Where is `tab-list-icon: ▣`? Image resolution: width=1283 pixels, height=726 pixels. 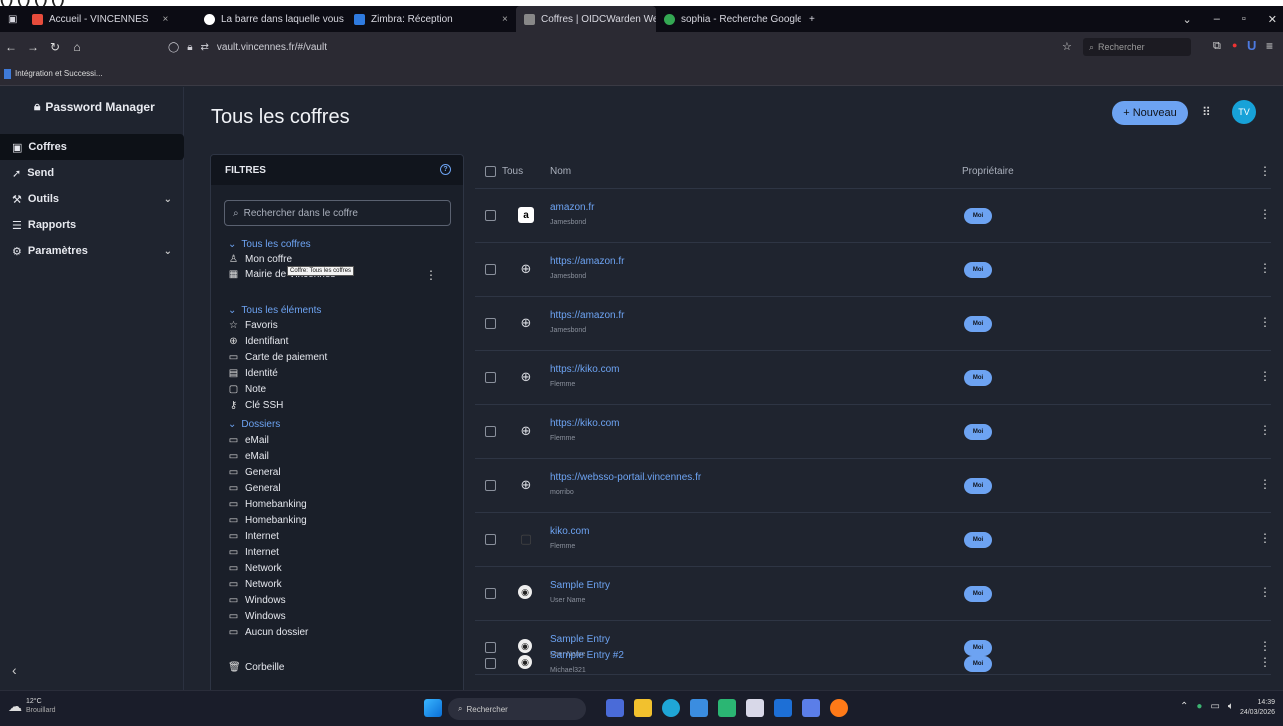 tab-list-icon: ▣ is located at coordinates (12, 19).